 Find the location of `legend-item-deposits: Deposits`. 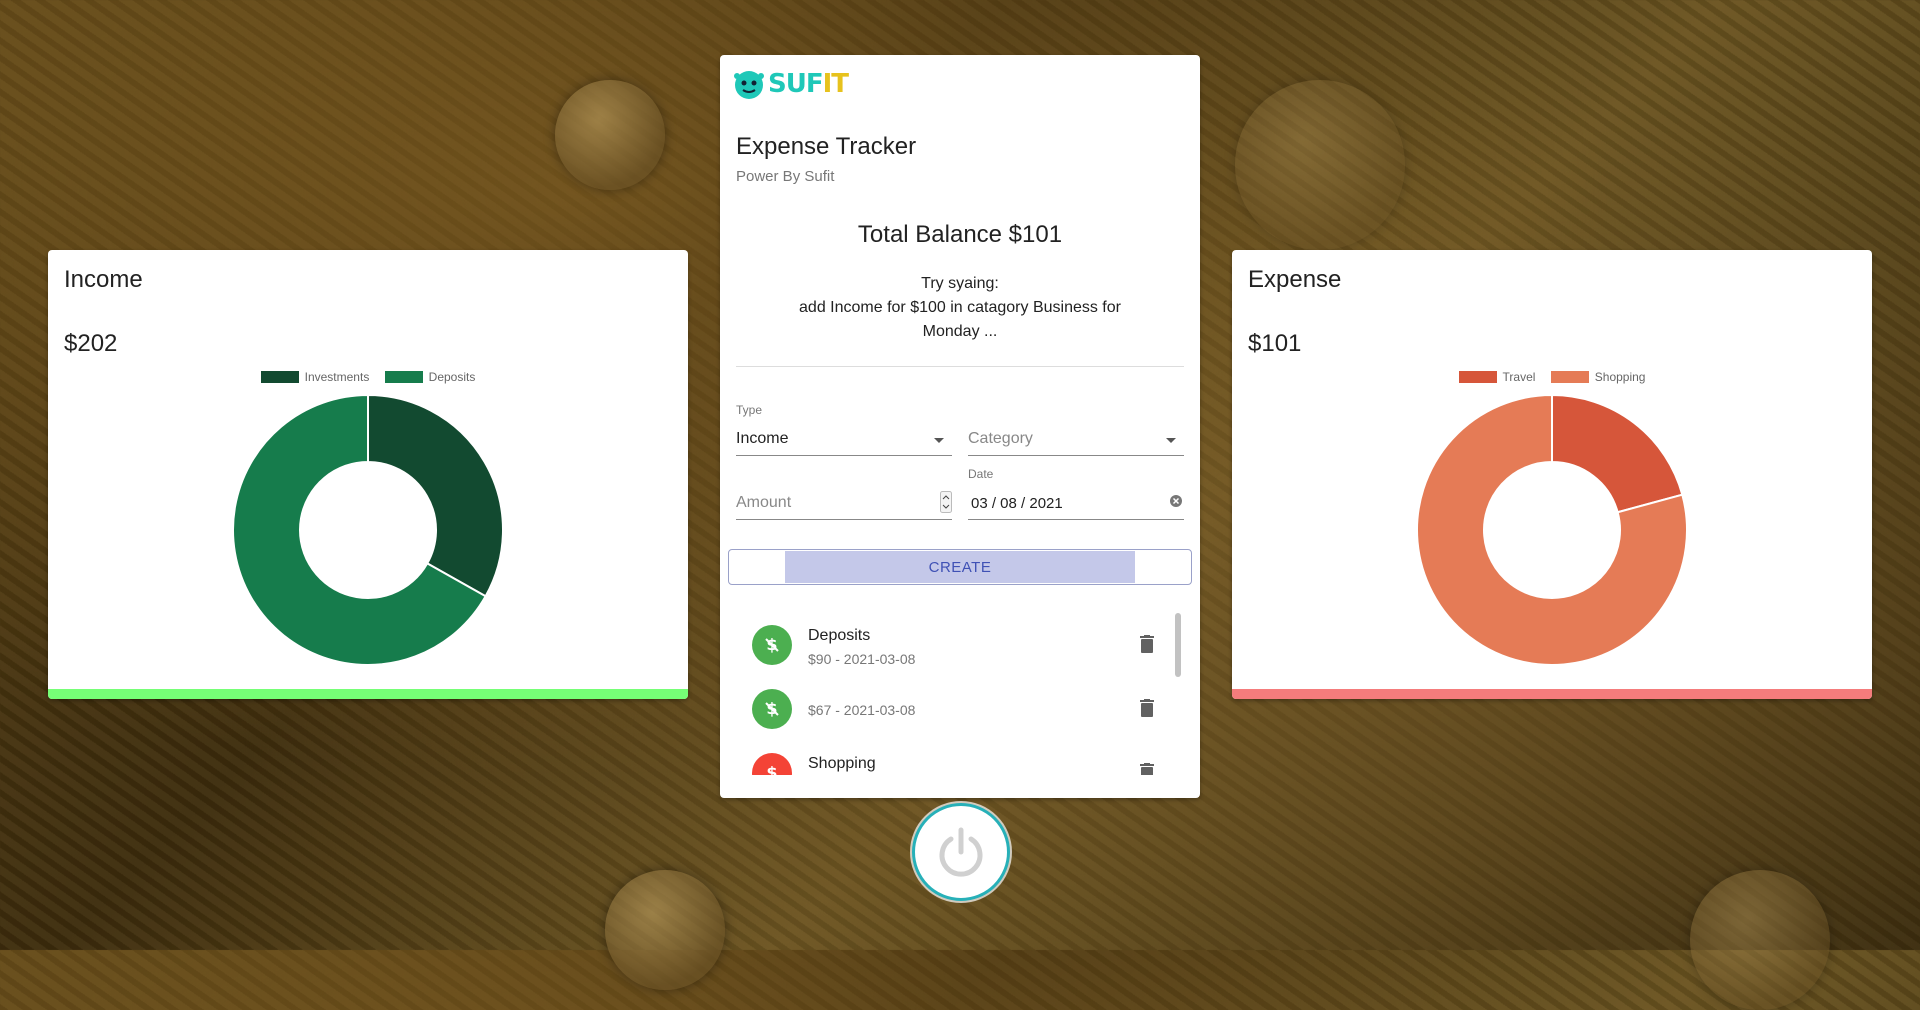

legend-item-deposits: Deposits is located at coordinates (430, 377).